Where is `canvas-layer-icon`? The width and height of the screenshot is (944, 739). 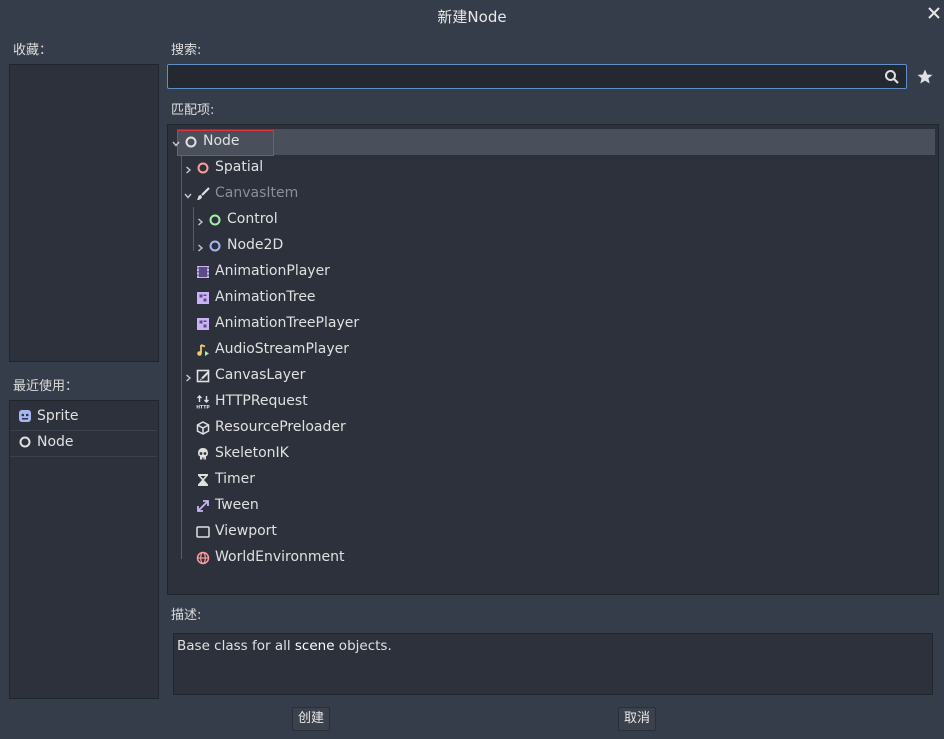 canvas-layer-icon is located at coordinates (203, 376).